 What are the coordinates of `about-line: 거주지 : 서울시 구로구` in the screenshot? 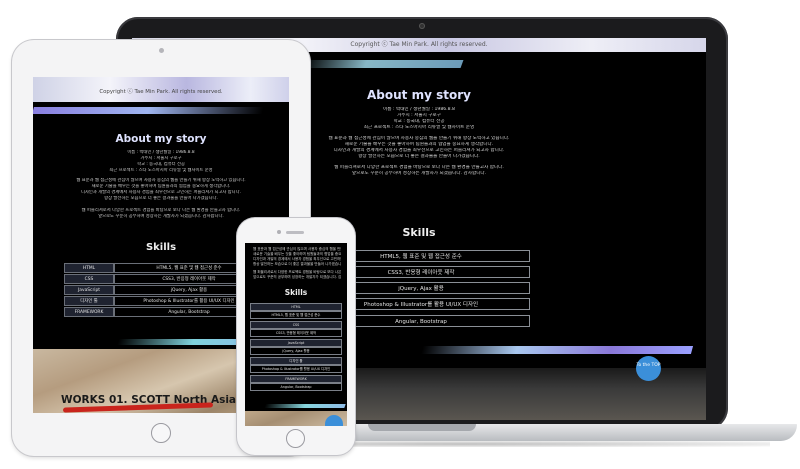 It's located at (161, 158).